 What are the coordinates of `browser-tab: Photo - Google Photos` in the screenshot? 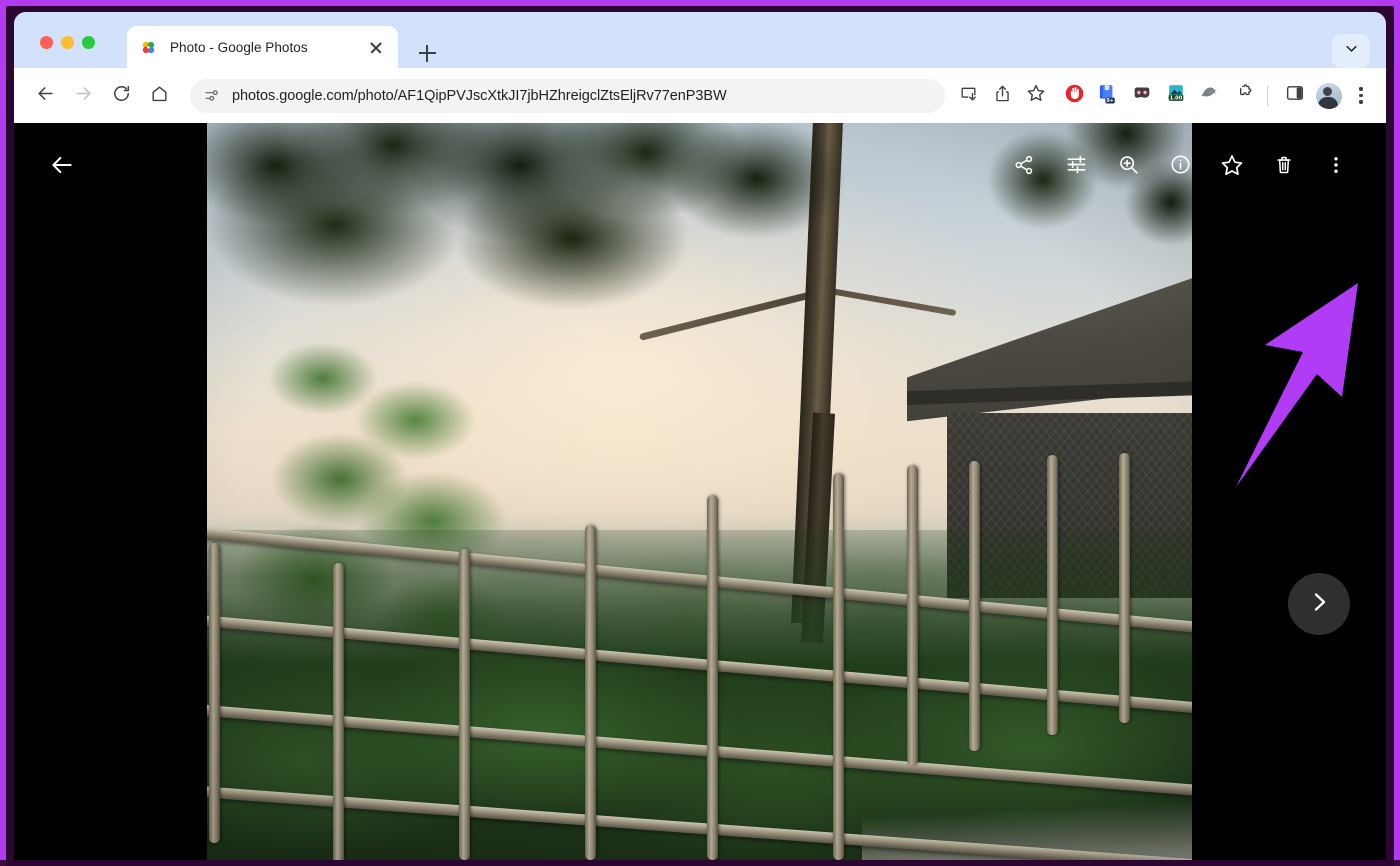 It's located at (262, 47).